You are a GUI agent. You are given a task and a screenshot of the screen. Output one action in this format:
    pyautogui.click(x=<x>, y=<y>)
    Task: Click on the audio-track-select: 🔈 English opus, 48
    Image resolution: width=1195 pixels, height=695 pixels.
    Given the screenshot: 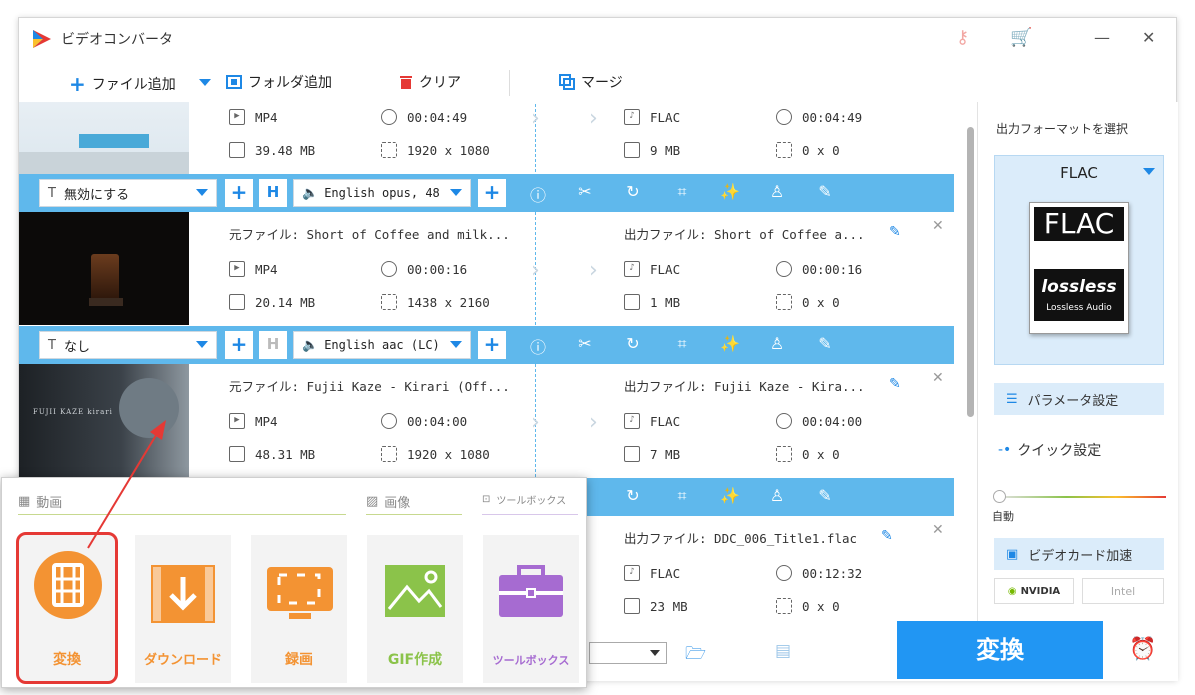 What is the action you would take?
    pyautogui.click(x=382, y=193)
    